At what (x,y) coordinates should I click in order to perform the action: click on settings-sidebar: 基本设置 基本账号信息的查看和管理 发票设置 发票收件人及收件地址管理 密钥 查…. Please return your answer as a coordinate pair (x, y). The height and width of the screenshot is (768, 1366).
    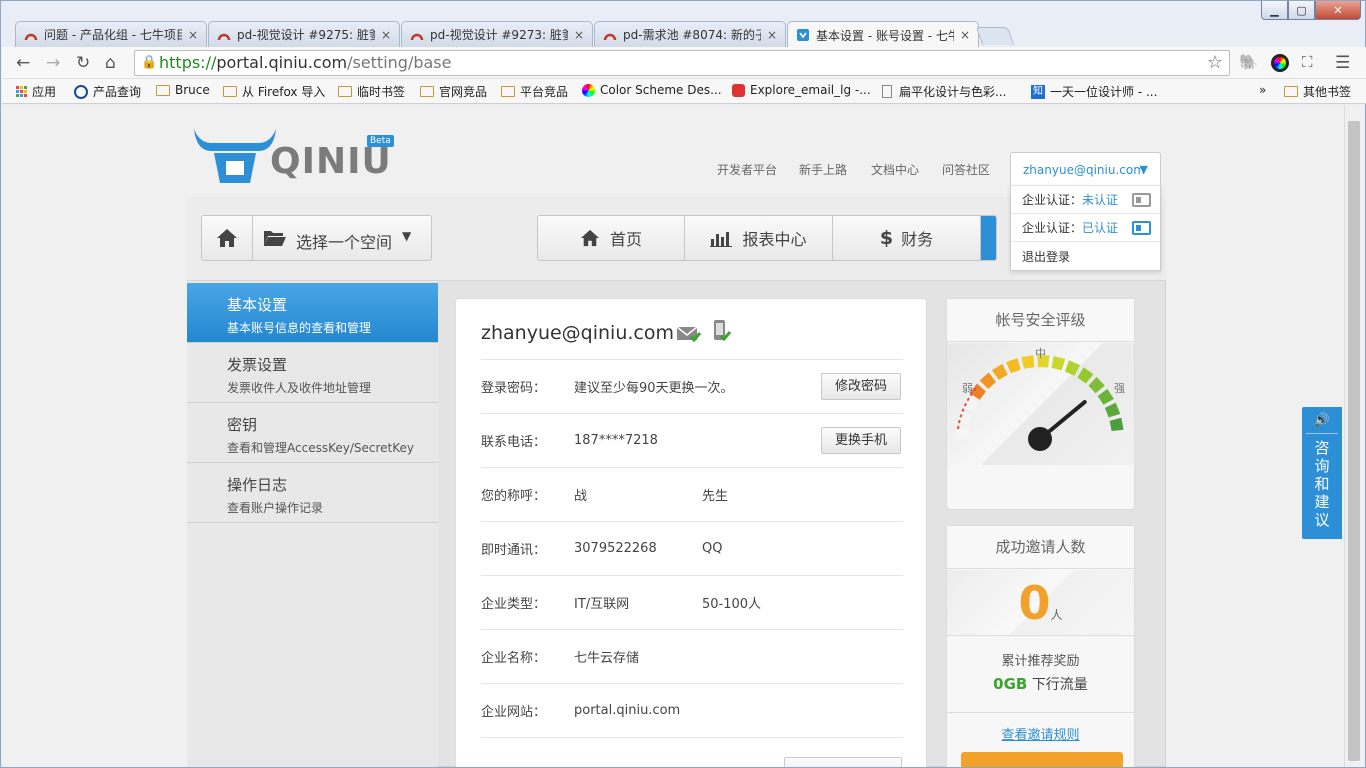
    Looking at the image, I should click on (312, 524).